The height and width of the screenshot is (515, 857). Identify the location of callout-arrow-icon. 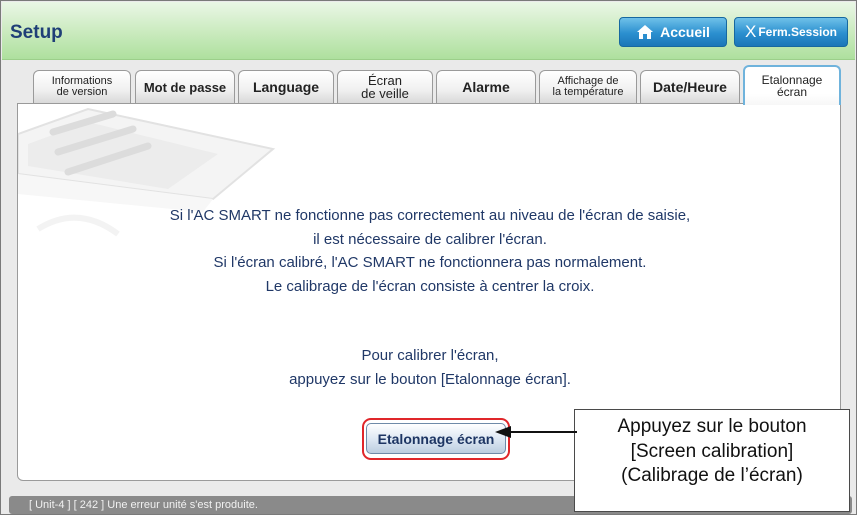
(536, 432).